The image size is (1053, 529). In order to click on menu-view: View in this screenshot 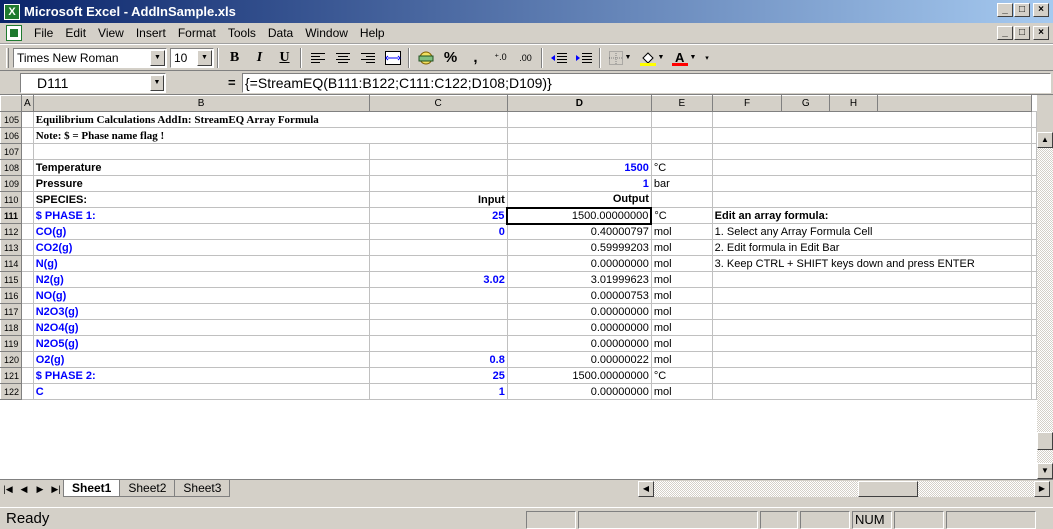, I will do `click(111, 33)`.